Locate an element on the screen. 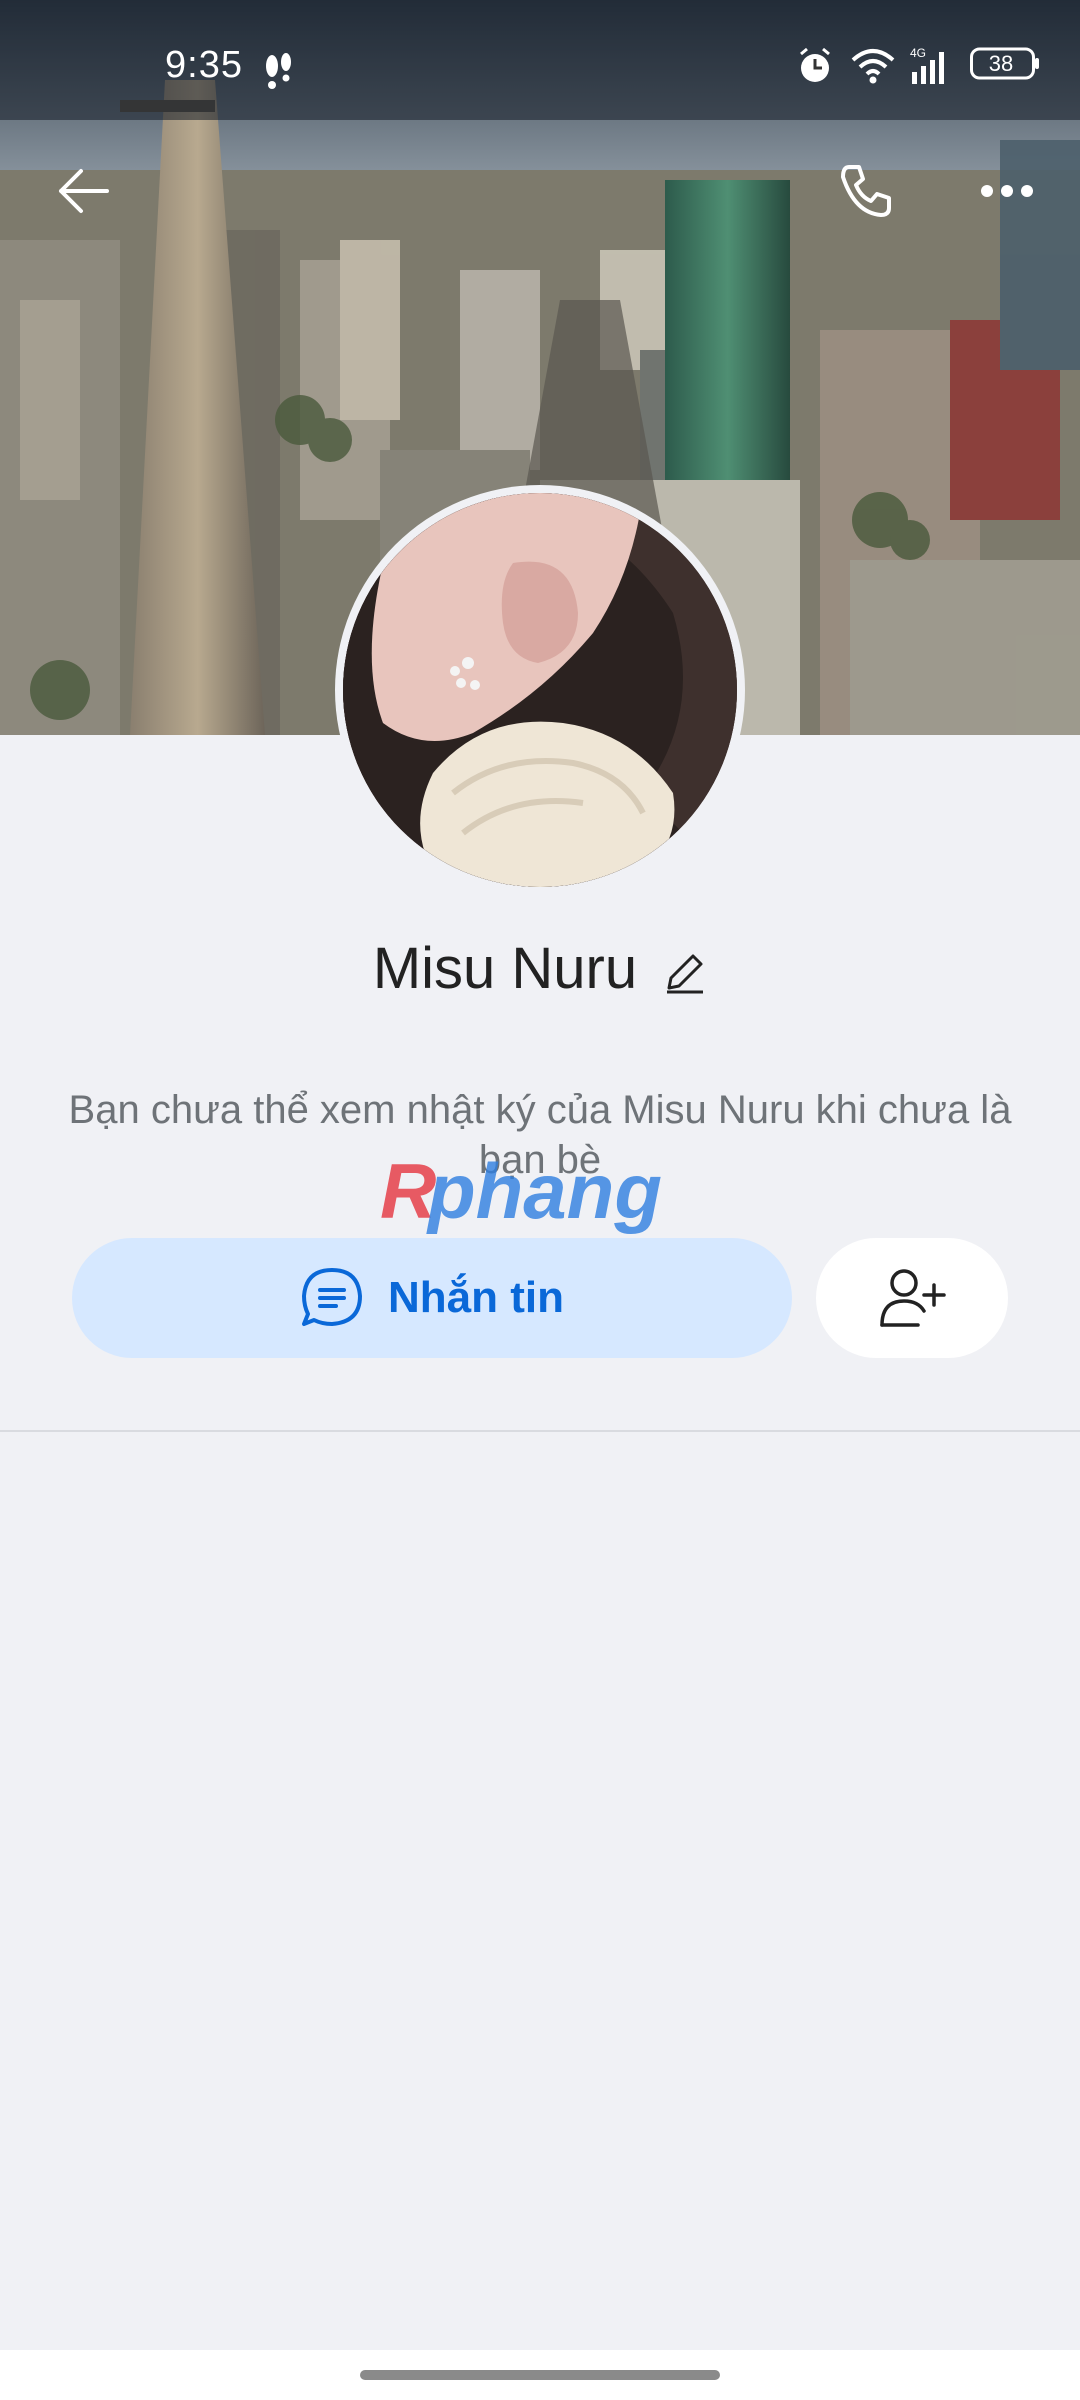 Image resolution: width=1080 pixels, height=2400 pixels. profile-name-row: Misu Nuru is located at coordinates (540, 968).